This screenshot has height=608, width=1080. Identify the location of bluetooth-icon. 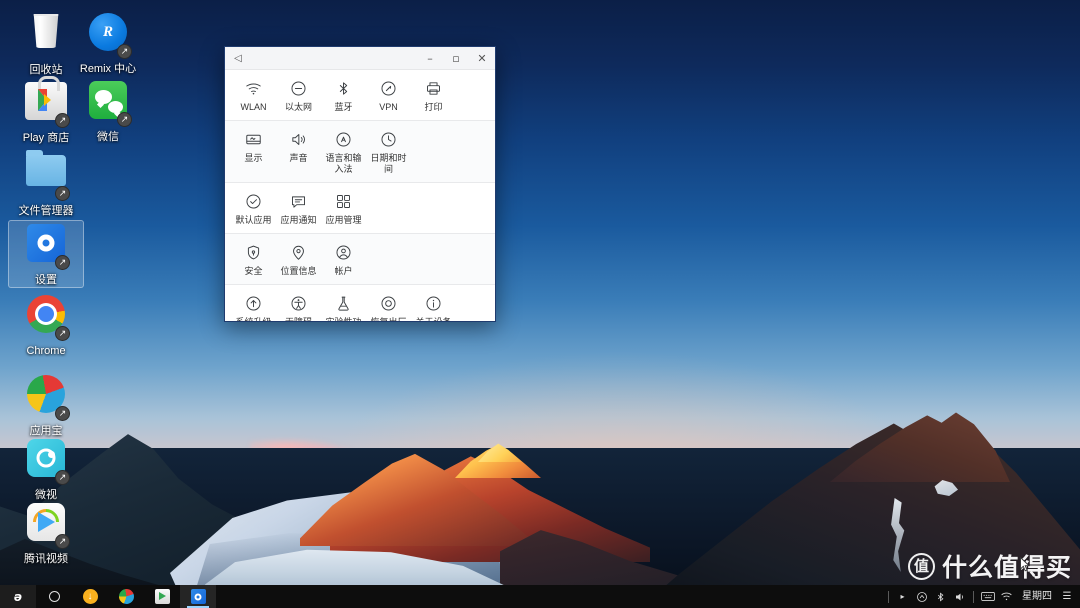
(343, 88).